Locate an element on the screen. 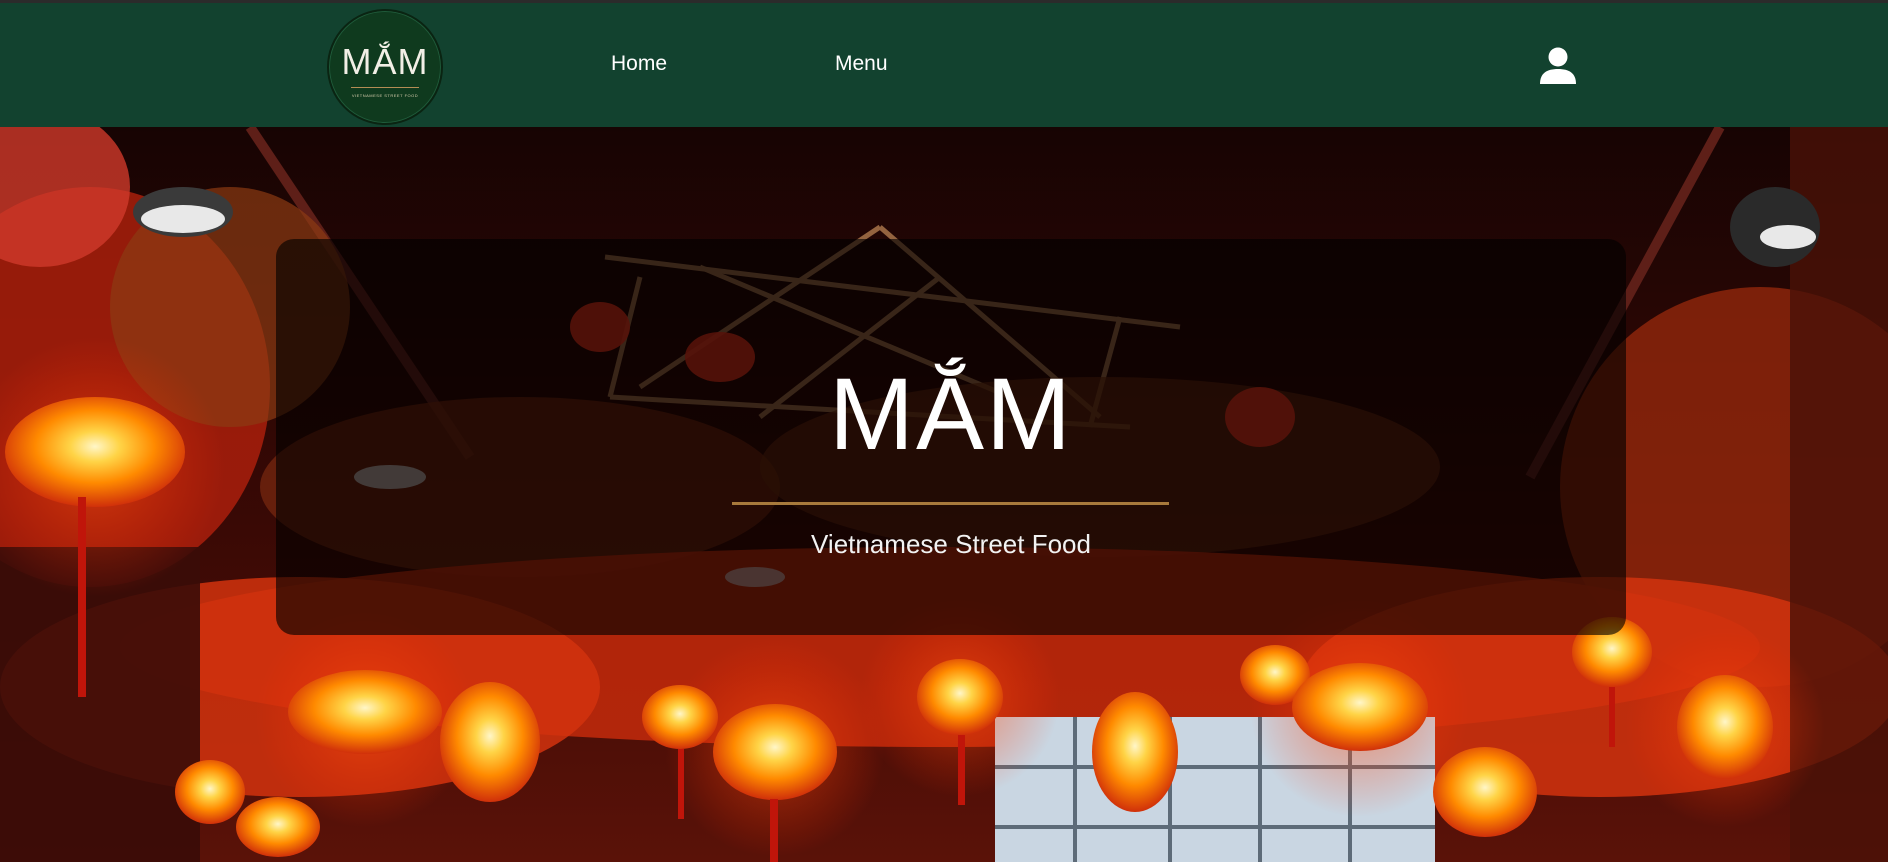 This screenshot has width=1888, height=862. nav-link-home: Home is located at coordinates (639, 63).